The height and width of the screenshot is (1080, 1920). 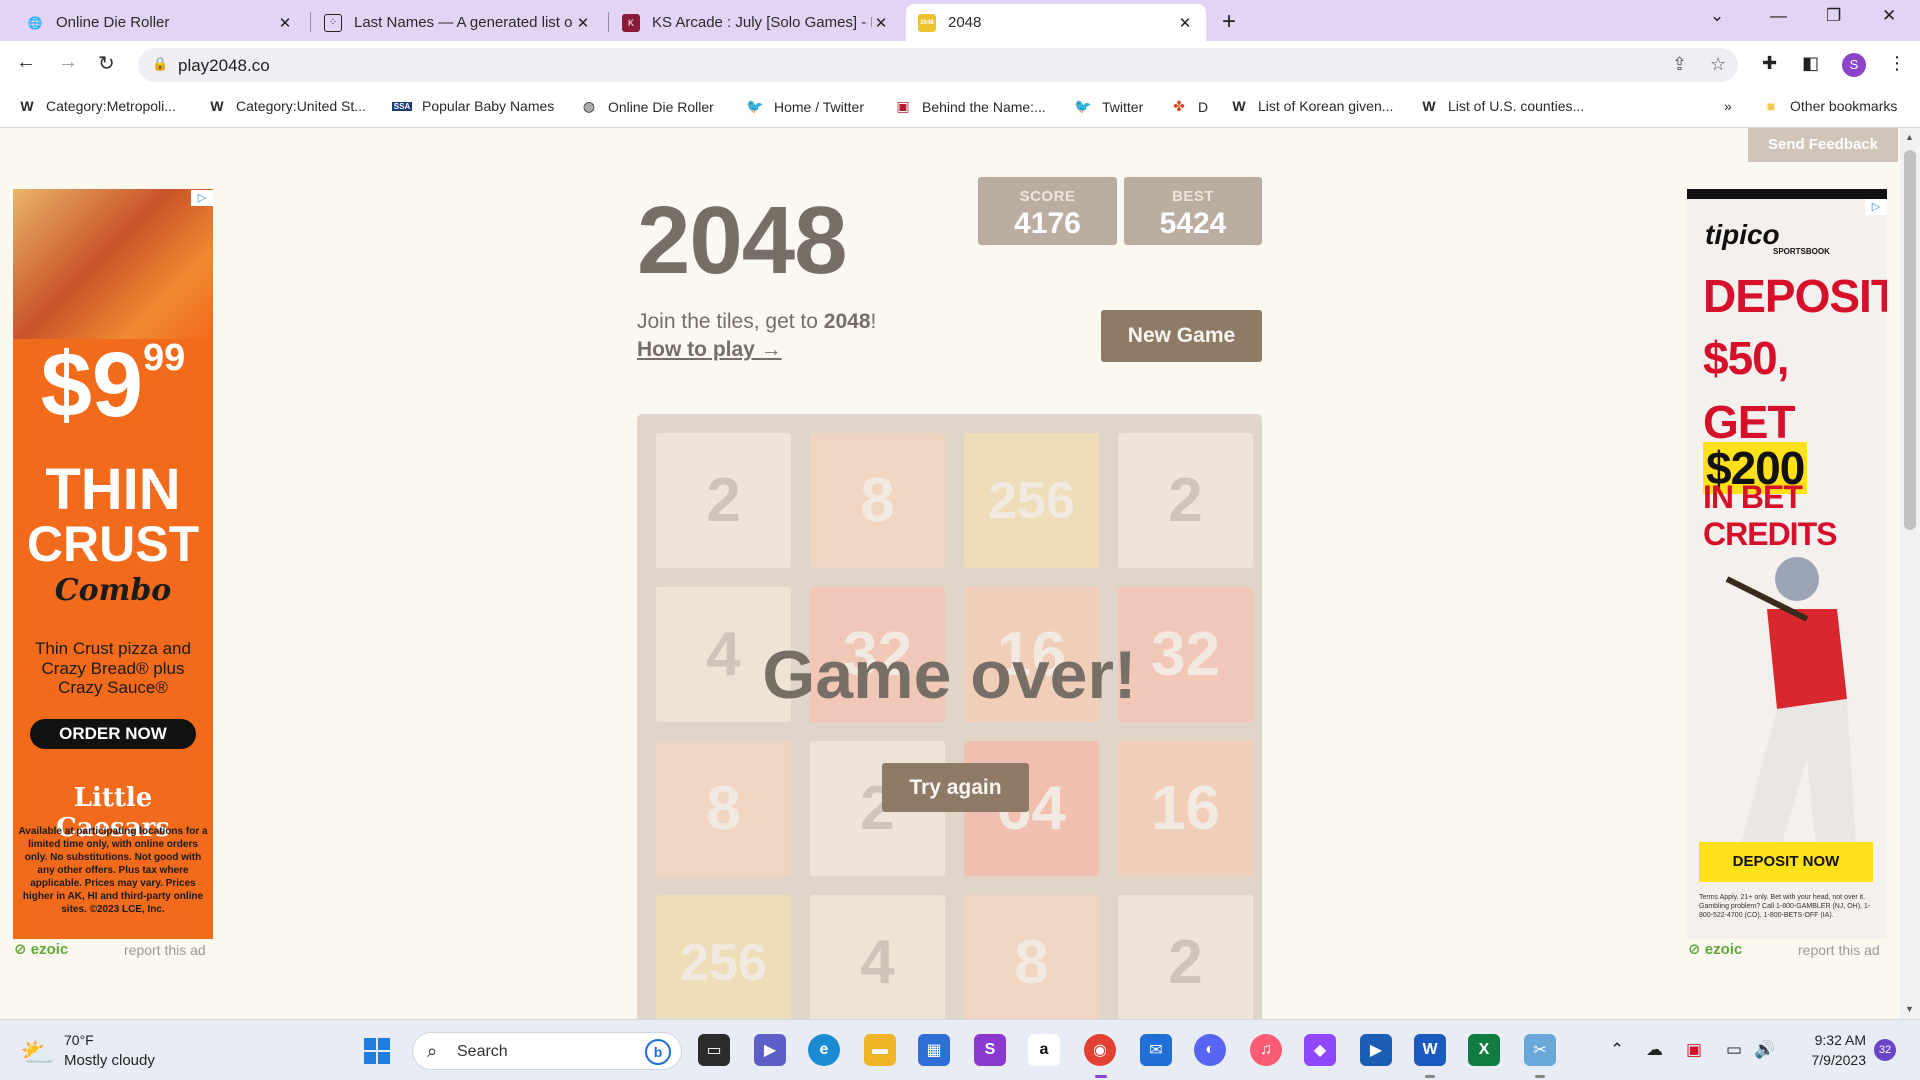 What do you see at coordinates (370, 1044) in the screenshot?
I see `start-pane` at bounding box center [370, 1044].